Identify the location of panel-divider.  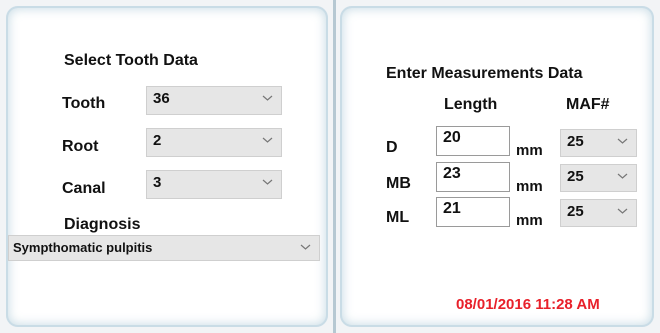
(334, 166).